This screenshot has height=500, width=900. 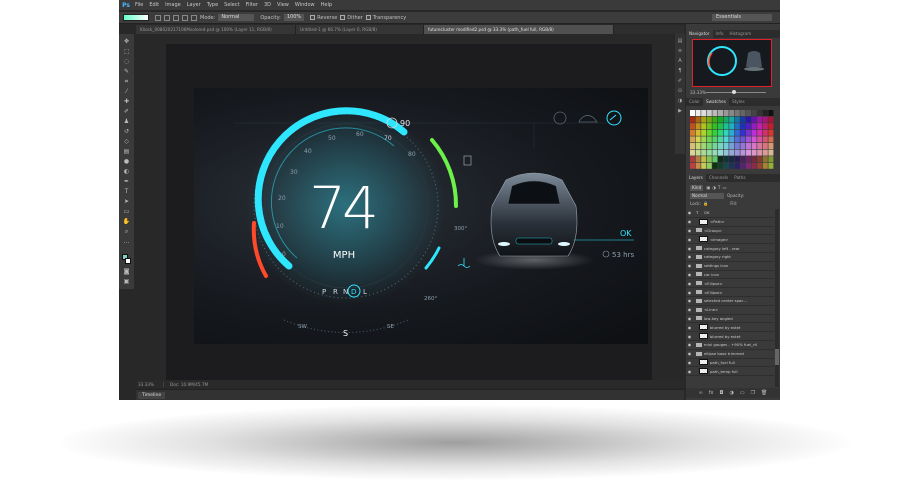 What do you see at coordinates (714, 187) in the screenshot?
I see `filter-adjust-icon: ◑` at bounding box center [714, 187].